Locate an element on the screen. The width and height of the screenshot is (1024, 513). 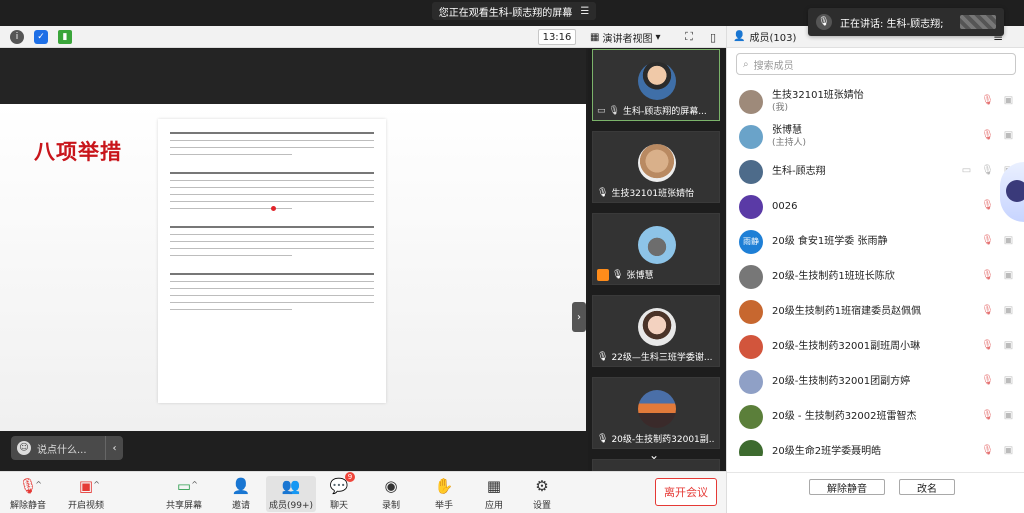
shield-icon: ✓ is located at coordinates (41, 37).